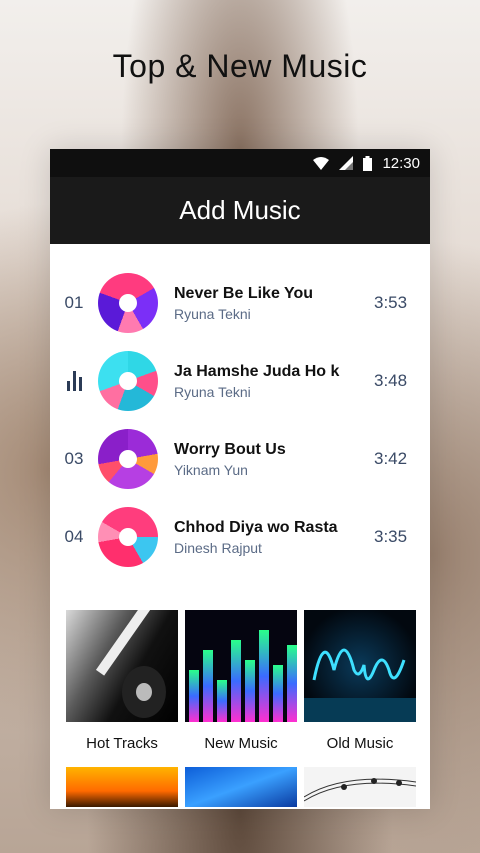 The height and width of the screenshot is (853, 480). I want to click on category-tile-concert, so click(122, 787).